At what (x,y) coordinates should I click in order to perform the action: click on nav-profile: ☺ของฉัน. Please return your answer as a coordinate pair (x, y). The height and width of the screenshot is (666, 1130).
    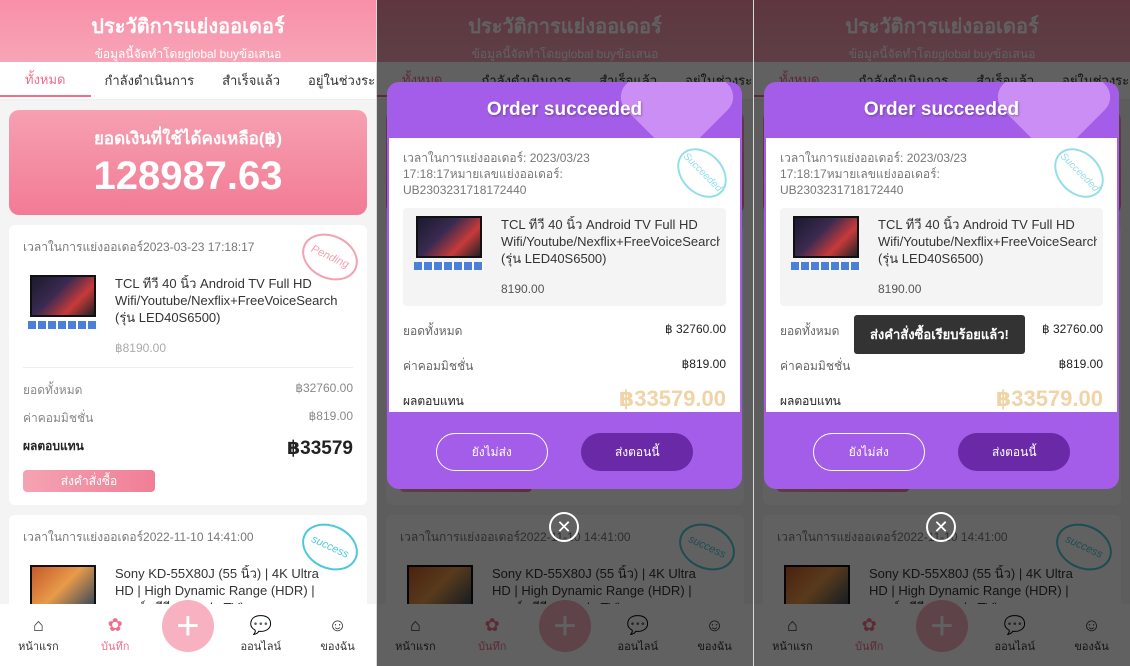
    Looking at the image, I should click on (338, 635).